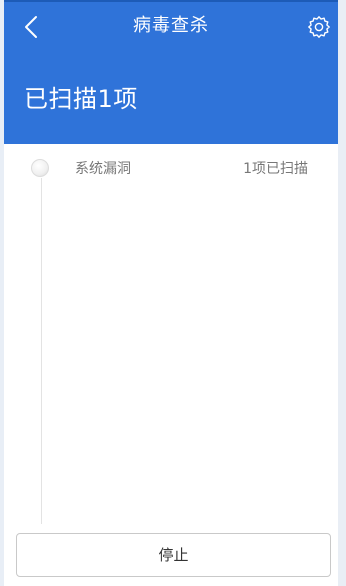 The height and width of the screenshot is (586, 346). I want to click on scan-status-text: 已扫描1项, so click(81, 99).